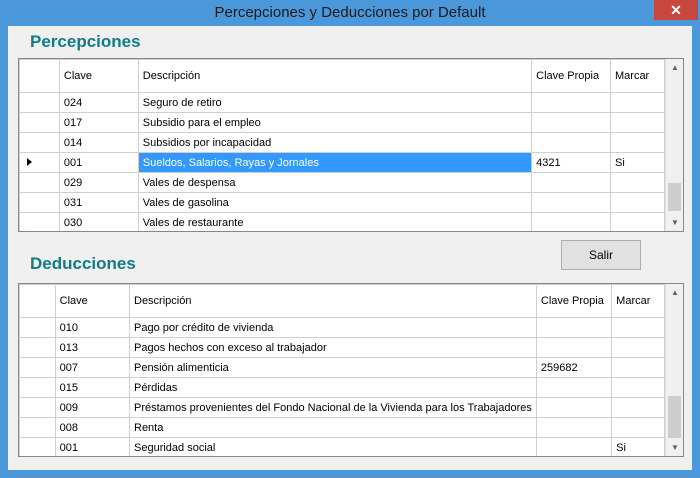 This screenshot has height=478, width=700. What do you see at coordinates (335, 122) in the screenshot?
I see `cell-descripcion: Subsidio para el empleo` at bounding box center [335, 122].